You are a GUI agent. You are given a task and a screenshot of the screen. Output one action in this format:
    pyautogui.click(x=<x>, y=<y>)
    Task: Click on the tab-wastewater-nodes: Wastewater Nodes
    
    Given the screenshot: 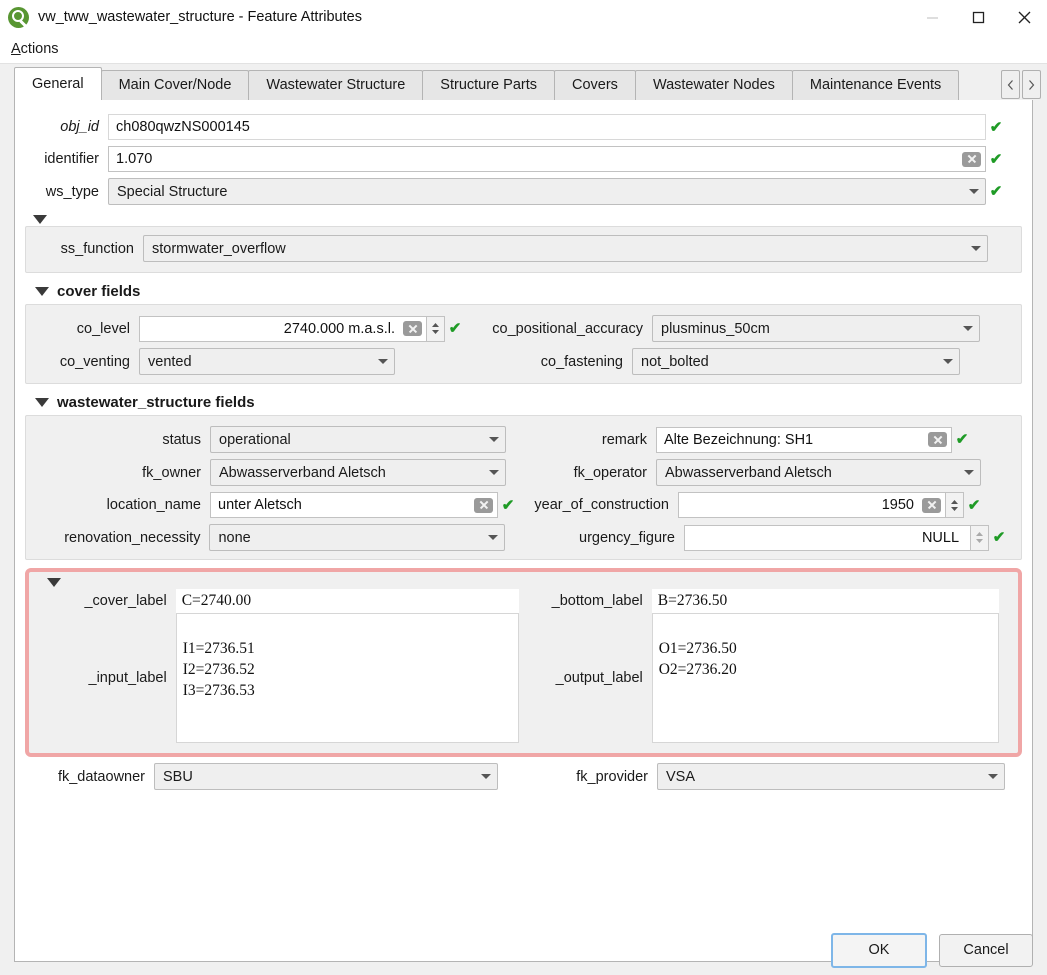 What is the action you would take?
    pyautogui.click(x=713, y=85)
    